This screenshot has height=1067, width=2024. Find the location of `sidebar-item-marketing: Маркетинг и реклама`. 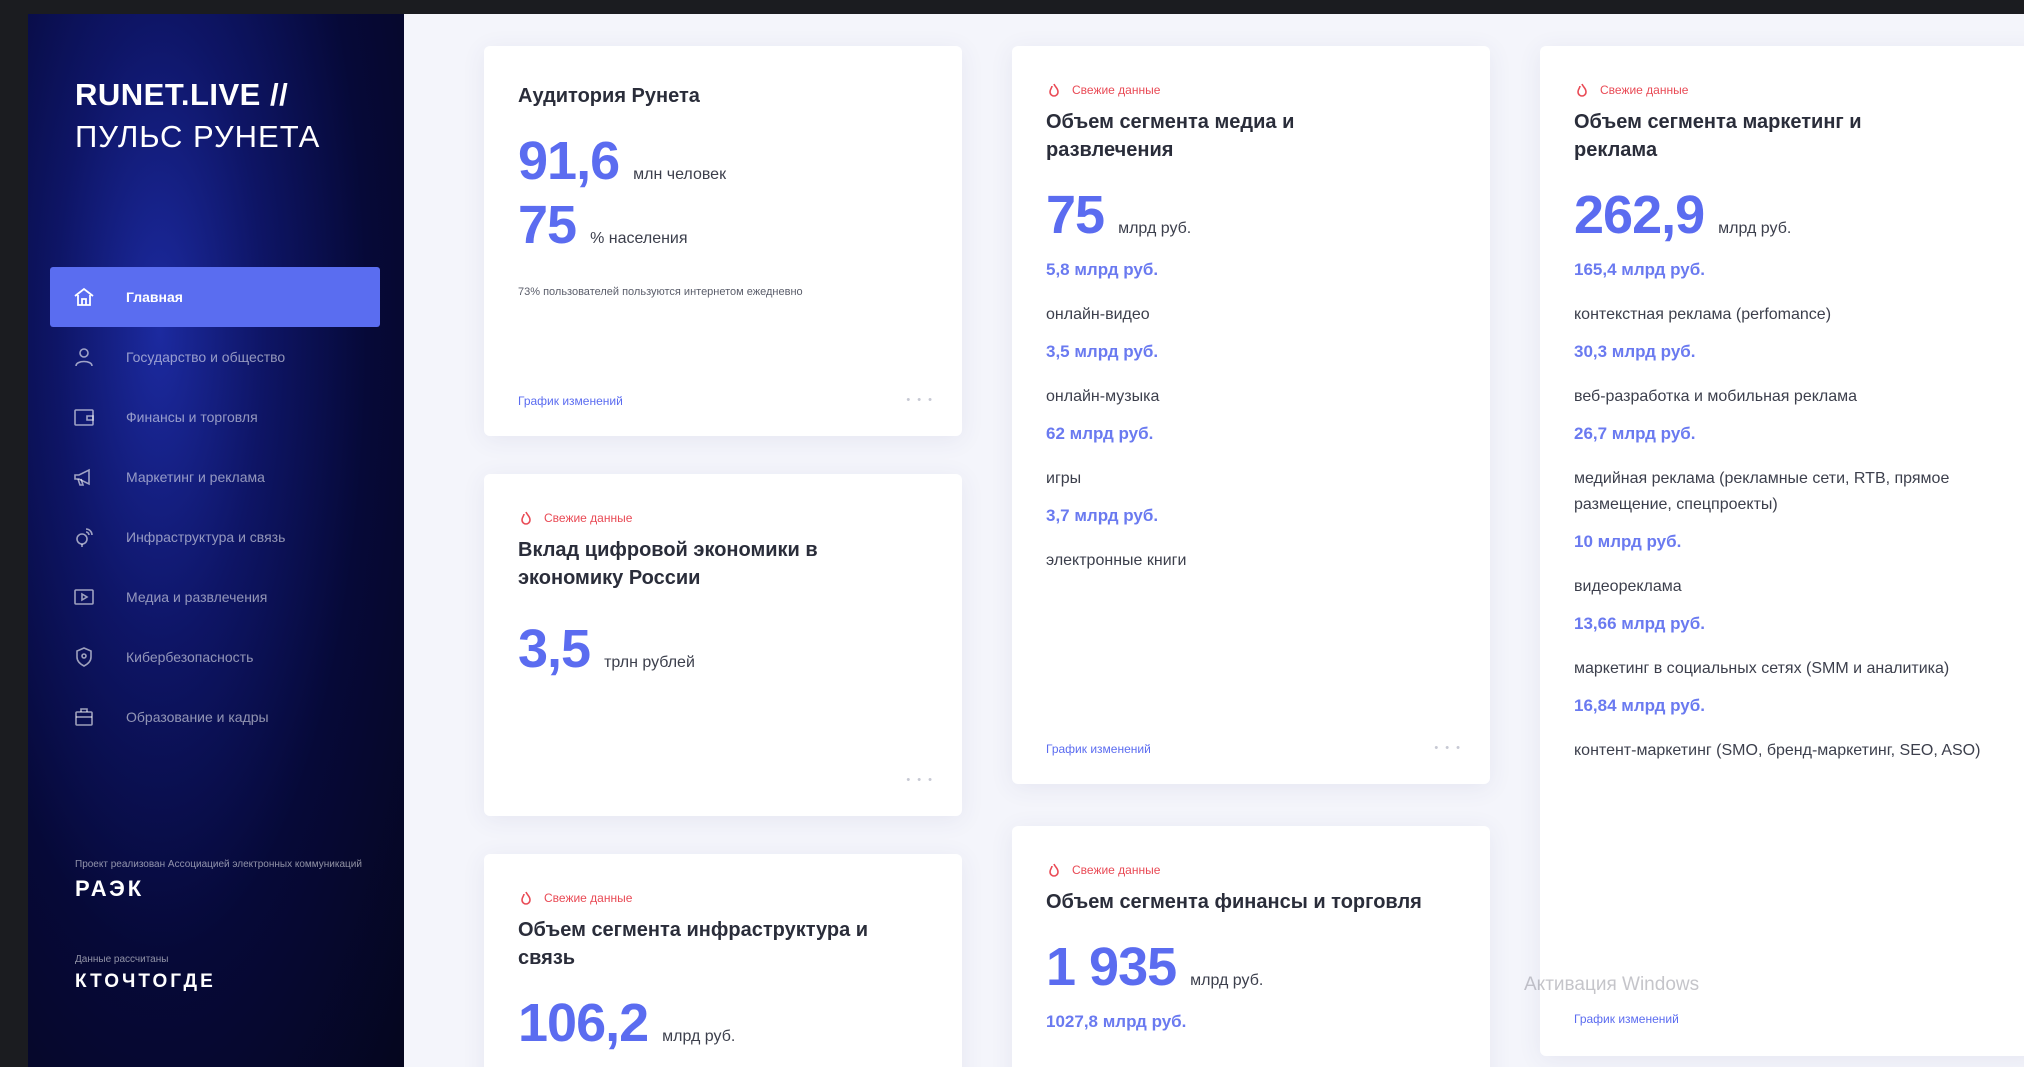

sidebar-item-marketing: Маркетинг и реклама is located at coordinates (215, 477).